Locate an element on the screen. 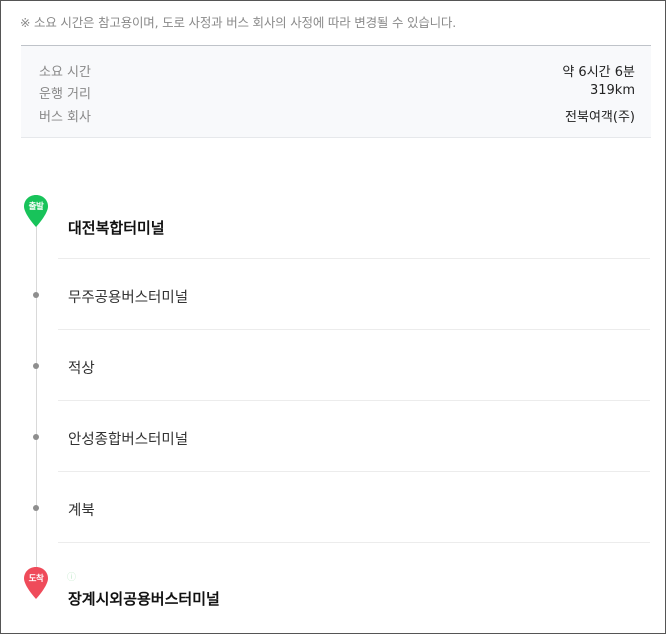 Image resolution: width=666 pixels, height=635 pixels. info-mark-icon: ⓘ is located at coordinates (72, 578).